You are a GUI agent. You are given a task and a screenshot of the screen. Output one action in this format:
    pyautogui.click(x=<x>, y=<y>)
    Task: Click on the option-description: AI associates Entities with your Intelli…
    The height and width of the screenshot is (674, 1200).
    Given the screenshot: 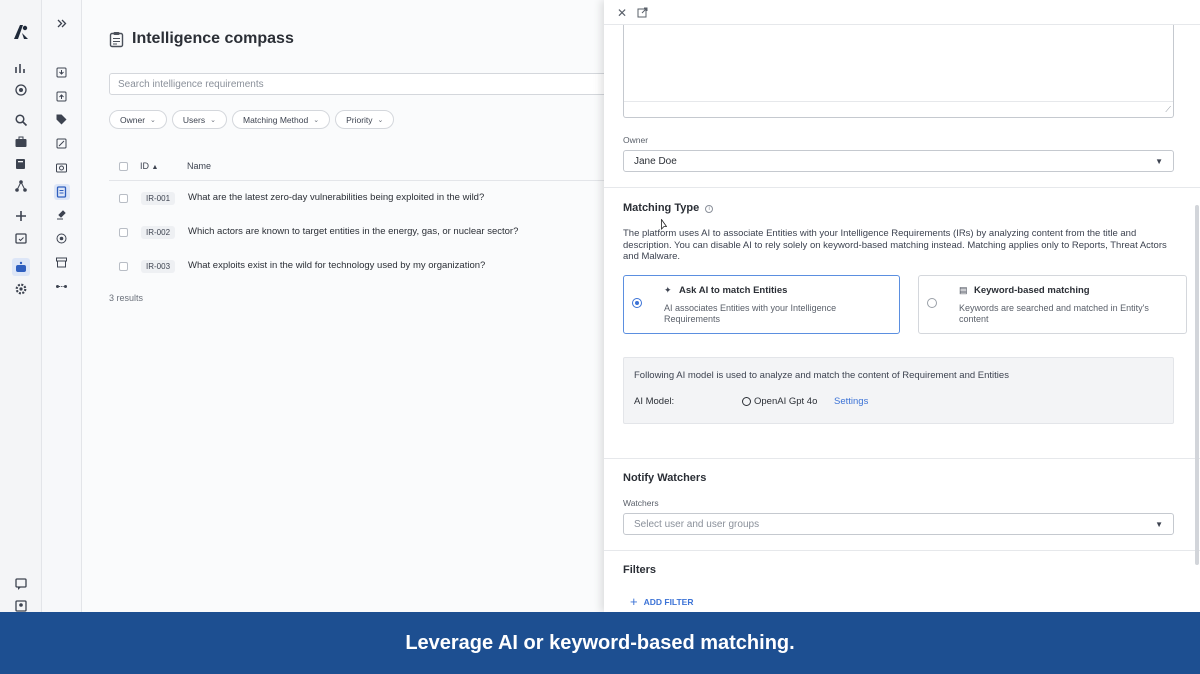 What is the action you would take?
    pyautogui.click(x=750, y=313)
    